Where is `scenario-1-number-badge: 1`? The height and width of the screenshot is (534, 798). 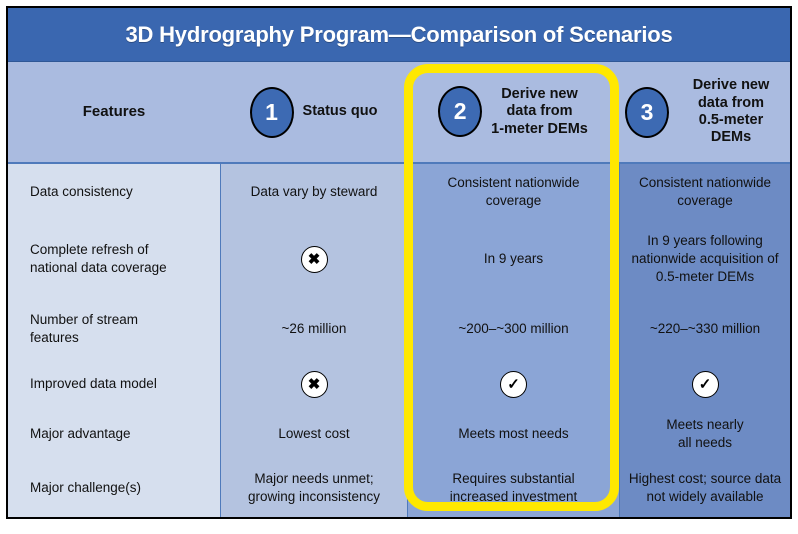 scenario-1-number-badge: 1 is located at coordinates (271, 112).